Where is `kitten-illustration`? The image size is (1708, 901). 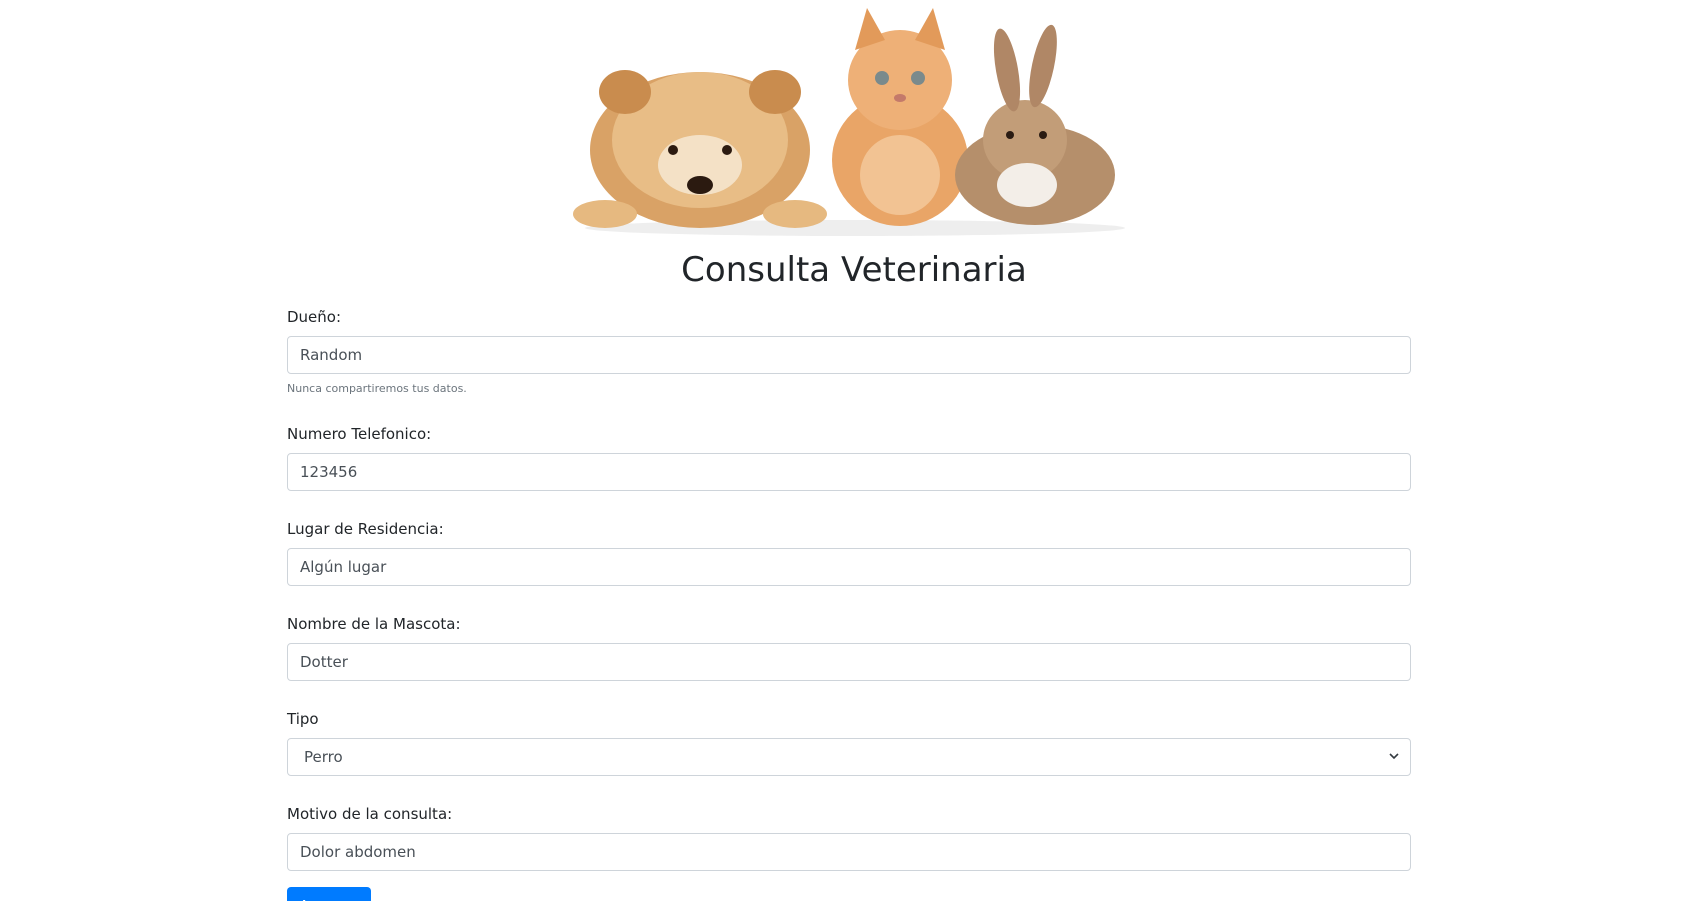
kitten-illustration is located at coordinates (900, 117).